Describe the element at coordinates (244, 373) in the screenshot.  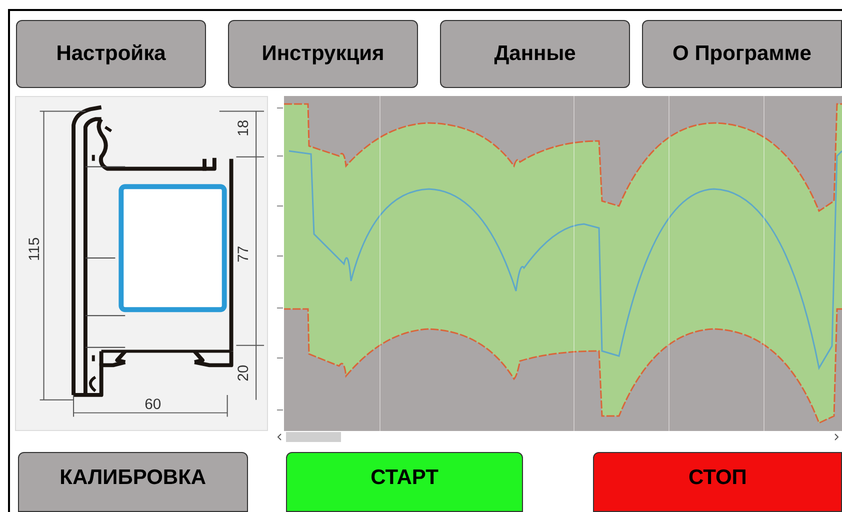
I see `dimension-label: 20` at that location.